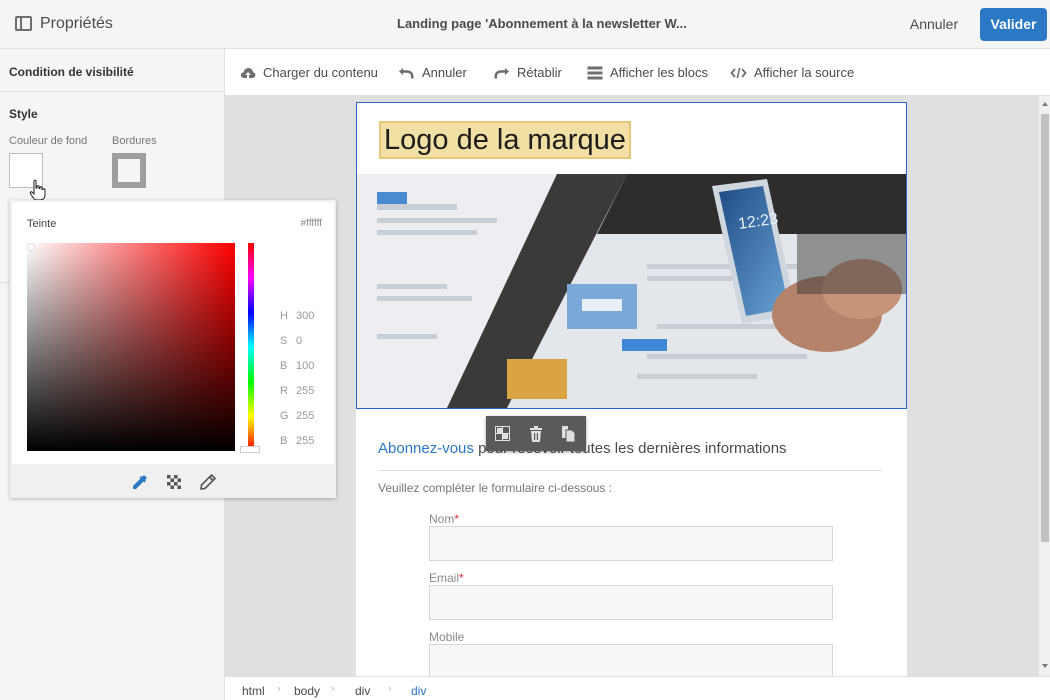 The height and width of the screenshot is (700, 1050). What do you see at coordinates (738, 72) in the screenshot?
I see `code-icon` at bounding box center [738, 72].